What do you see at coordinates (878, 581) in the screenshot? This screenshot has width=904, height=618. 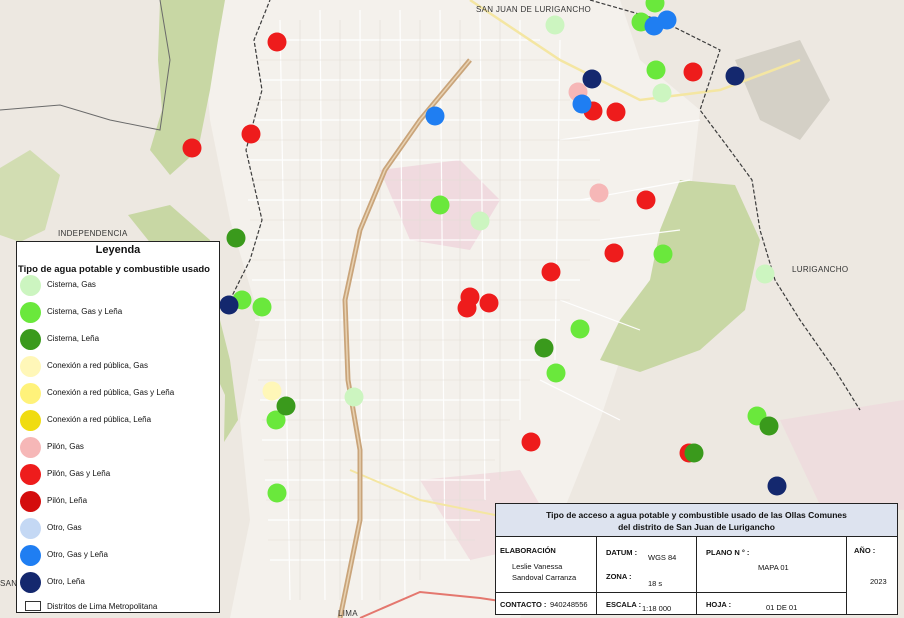 I see `anio-value: 2023` at bounding box center [878, 581].